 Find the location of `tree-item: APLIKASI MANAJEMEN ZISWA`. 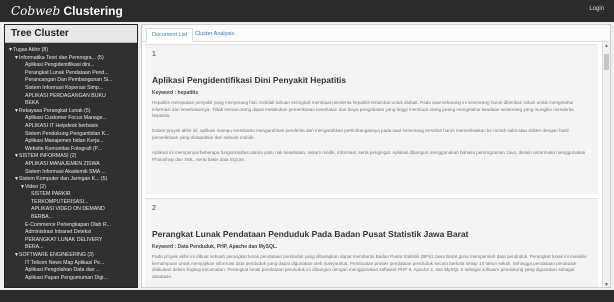

tree-item: APLIKASI MANAJEMEN ZISWA is located at coordinates (72, 165).